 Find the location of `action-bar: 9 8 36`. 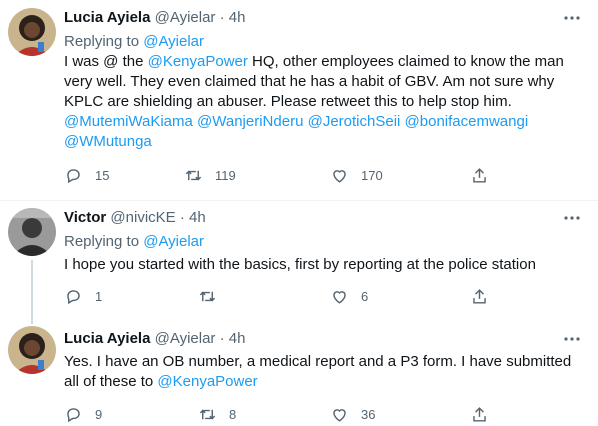

action-bar: 9 8 36 is located at coordinates (275, 414).